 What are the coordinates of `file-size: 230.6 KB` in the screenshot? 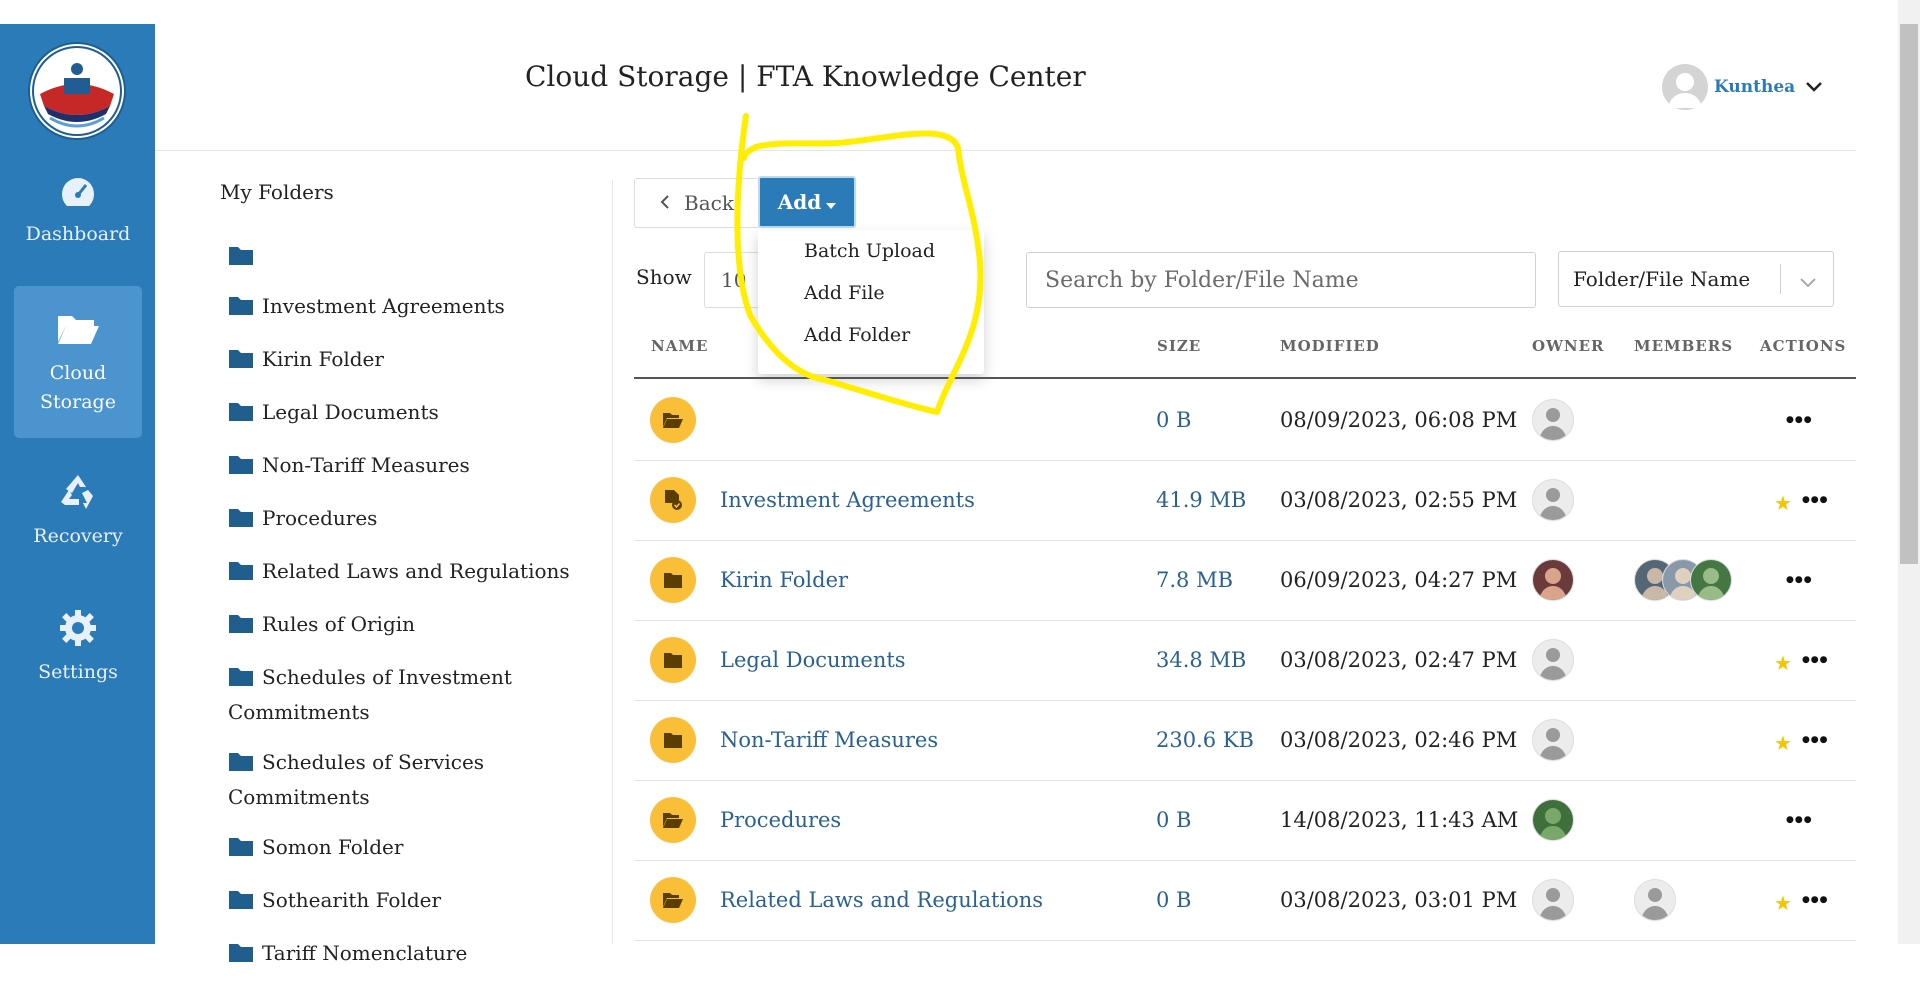 It's located at (1205, 740).